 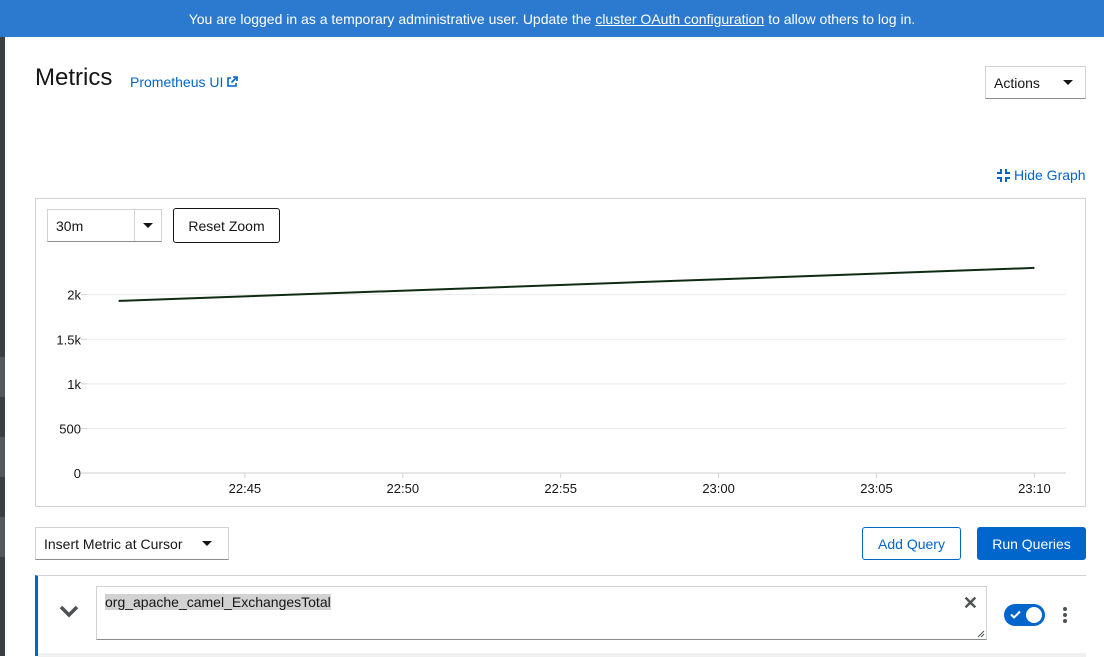 What do you see at coordinates (1034, 615) in the screenshot?
I see `toggle-knob` at bounding box center [1034, 615].